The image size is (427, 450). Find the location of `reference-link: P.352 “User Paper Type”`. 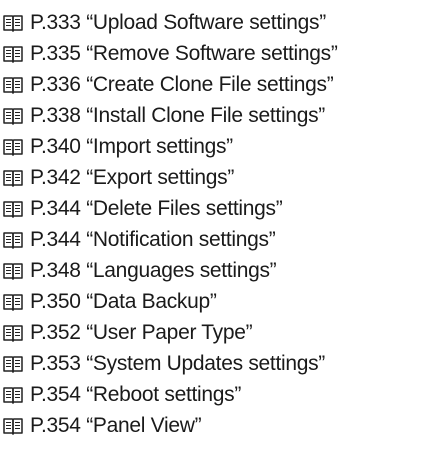

reference-link: P.352 “User Paper Type” is located at coordinates (213, 332).